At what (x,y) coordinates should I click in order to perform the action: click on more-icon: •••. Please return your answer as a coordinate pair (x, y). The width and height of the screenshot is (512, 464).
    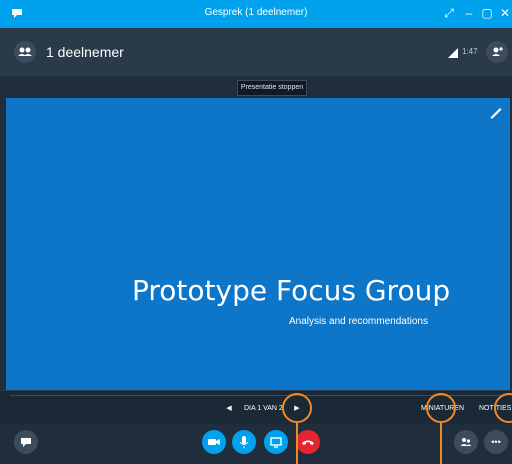
    Looking at the image, I should click on (496, 442).